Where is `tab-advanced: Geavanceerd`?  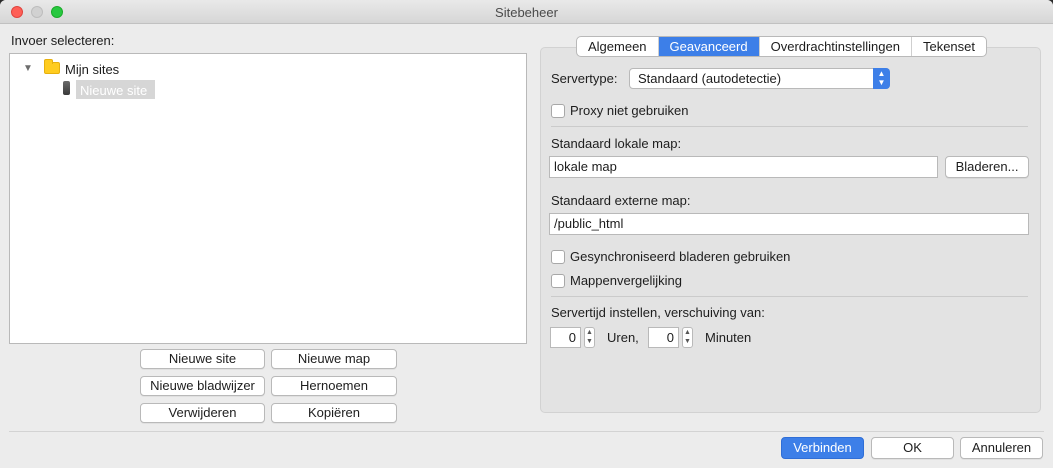
tab-advanced: Geavanceerd is located at coordinates (709, 46).